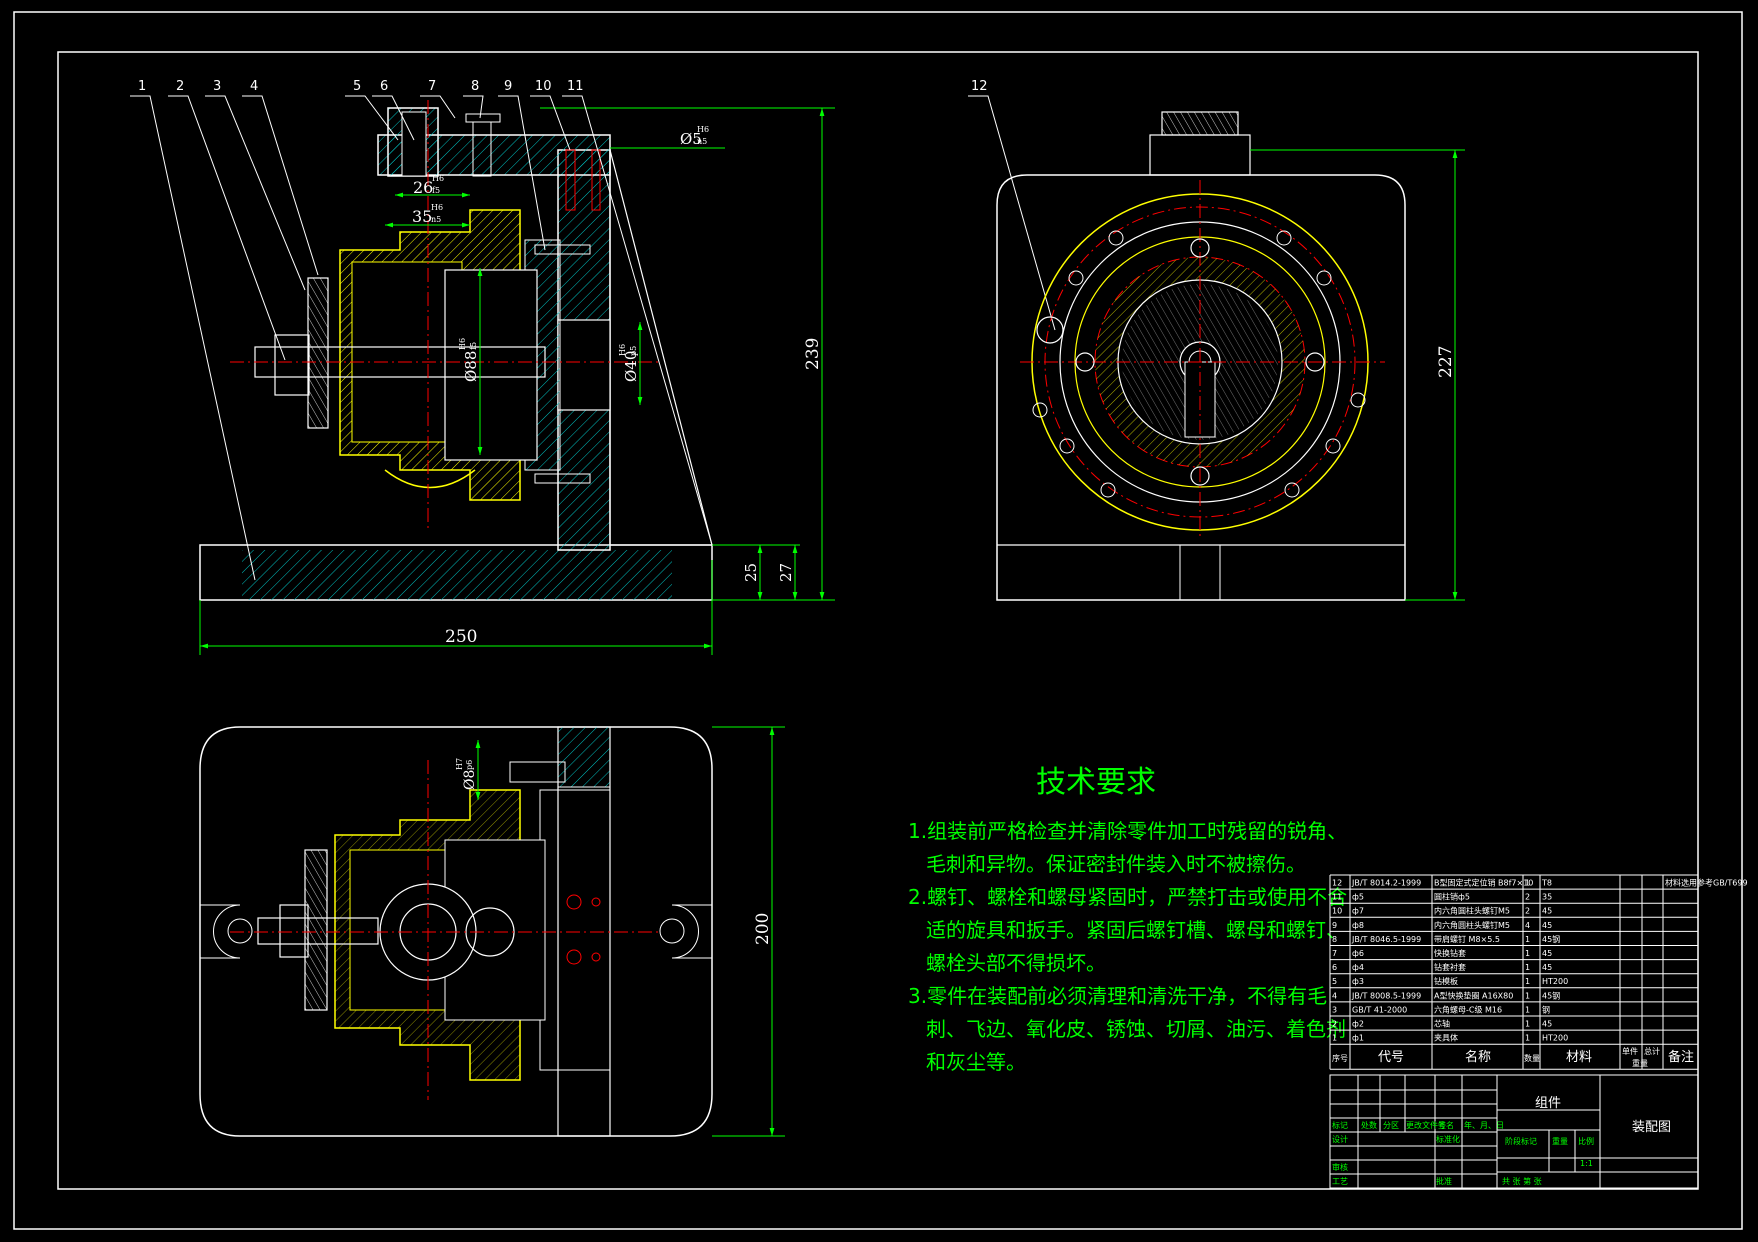 The height and width of the screenshot is (1242, 1758). Describe the element at coordinates (1127, 897) in the screenshot. I see `req-line-3: 2.螺钉、螺栓和螺母紧固时，严禁打击或使用不合` at that location.